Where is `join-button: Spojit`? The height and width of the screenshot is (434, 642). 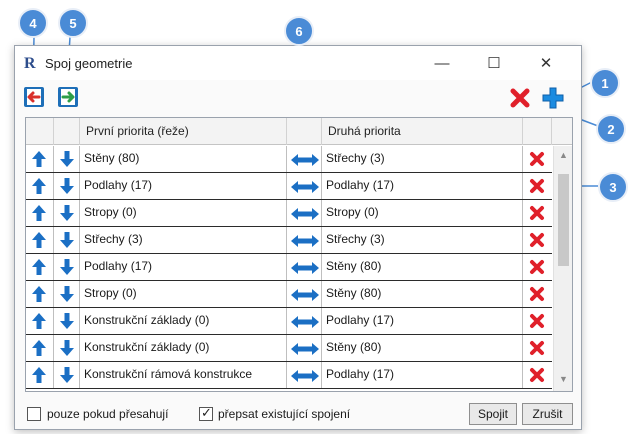
join-button: Spojit is located at coordinates (493, 414).